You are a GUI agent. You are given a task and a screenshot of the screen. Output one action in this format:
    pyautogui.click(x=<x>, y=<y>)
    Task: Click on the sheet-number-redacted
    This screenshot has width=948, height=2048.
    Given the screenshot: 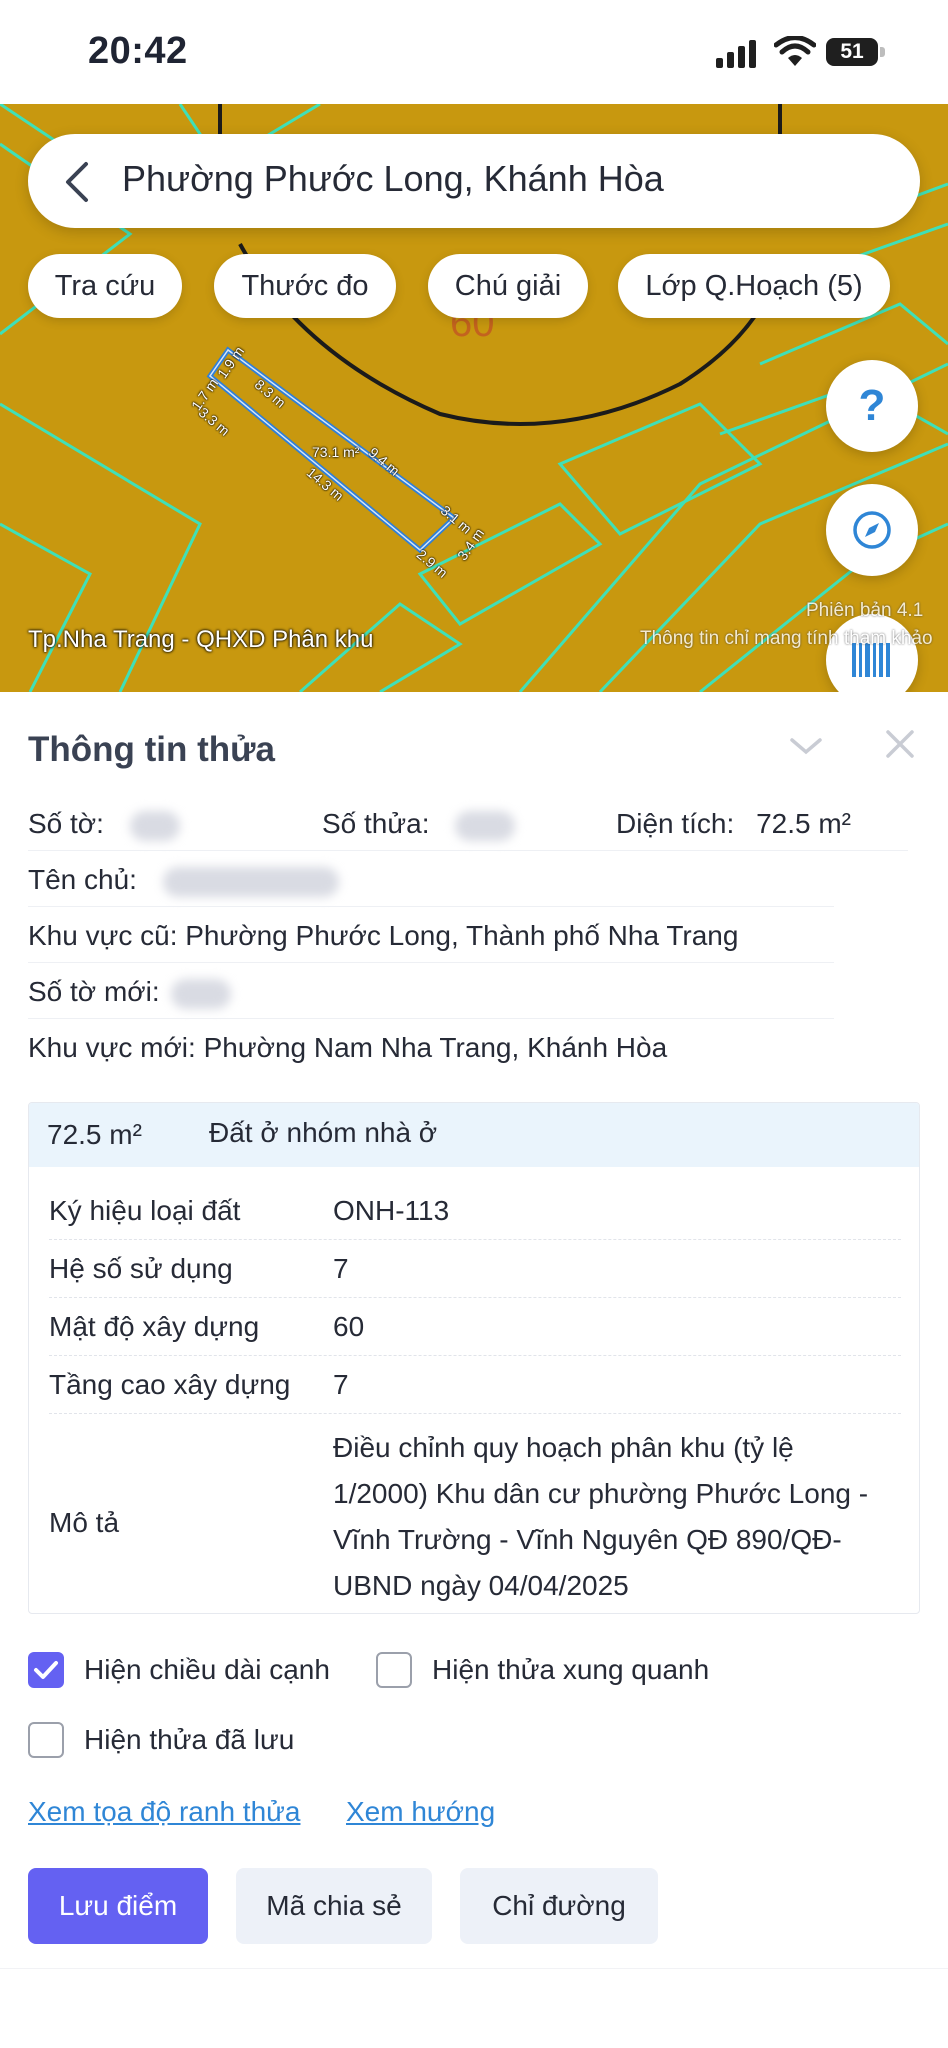 What is the action you would take?
    pyautogui.click(x=154, y=825)
    